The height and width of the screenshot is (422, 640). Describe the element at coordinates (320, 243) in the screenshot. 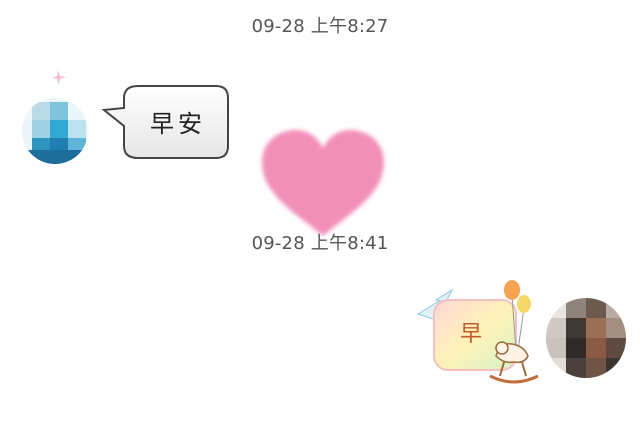

I see `message-timestamp: 09-28 上午8:41` at that location.